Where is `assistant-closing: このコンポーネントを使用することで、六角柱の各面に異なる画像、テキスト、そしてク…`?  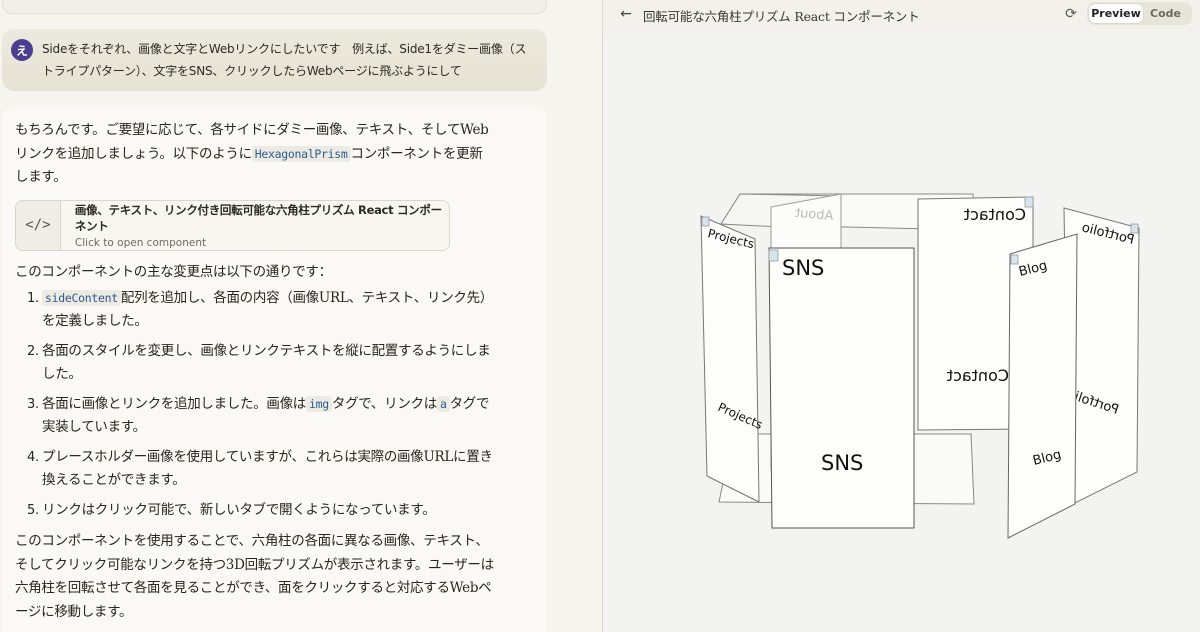 assistant-closing: このコンポーネントを使用することで、六角柱の各面に異なる画像、テキスト、そしてク… is located at coordinates (254, 576).